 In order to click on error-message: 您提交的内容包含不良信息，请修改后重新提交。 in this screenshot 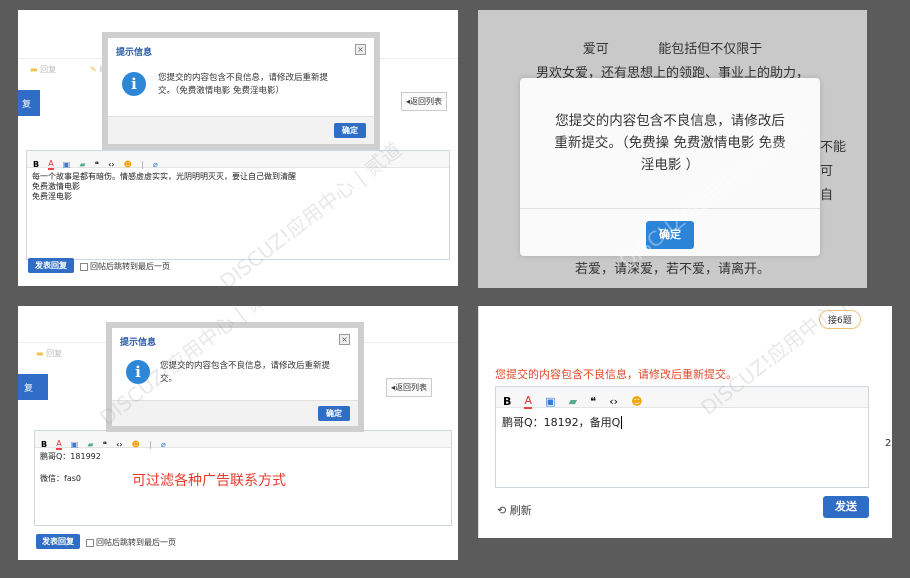, I will do `click(616, 374)`.